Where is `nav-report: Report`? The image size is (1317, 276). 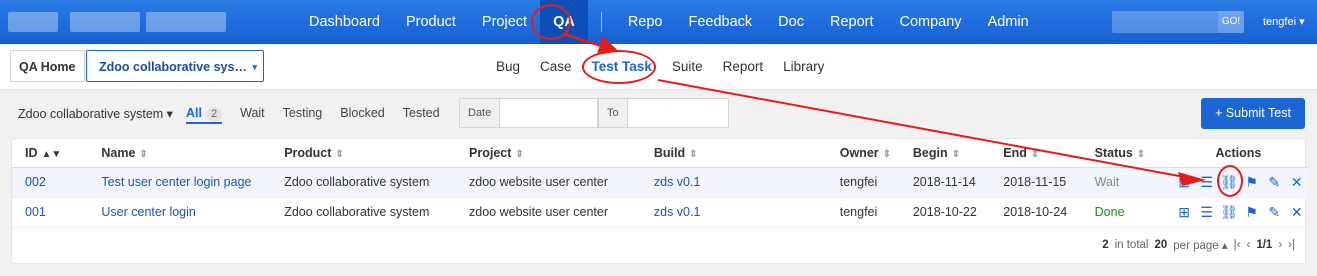
nav-report: Report is located at coordinates (852, 22).